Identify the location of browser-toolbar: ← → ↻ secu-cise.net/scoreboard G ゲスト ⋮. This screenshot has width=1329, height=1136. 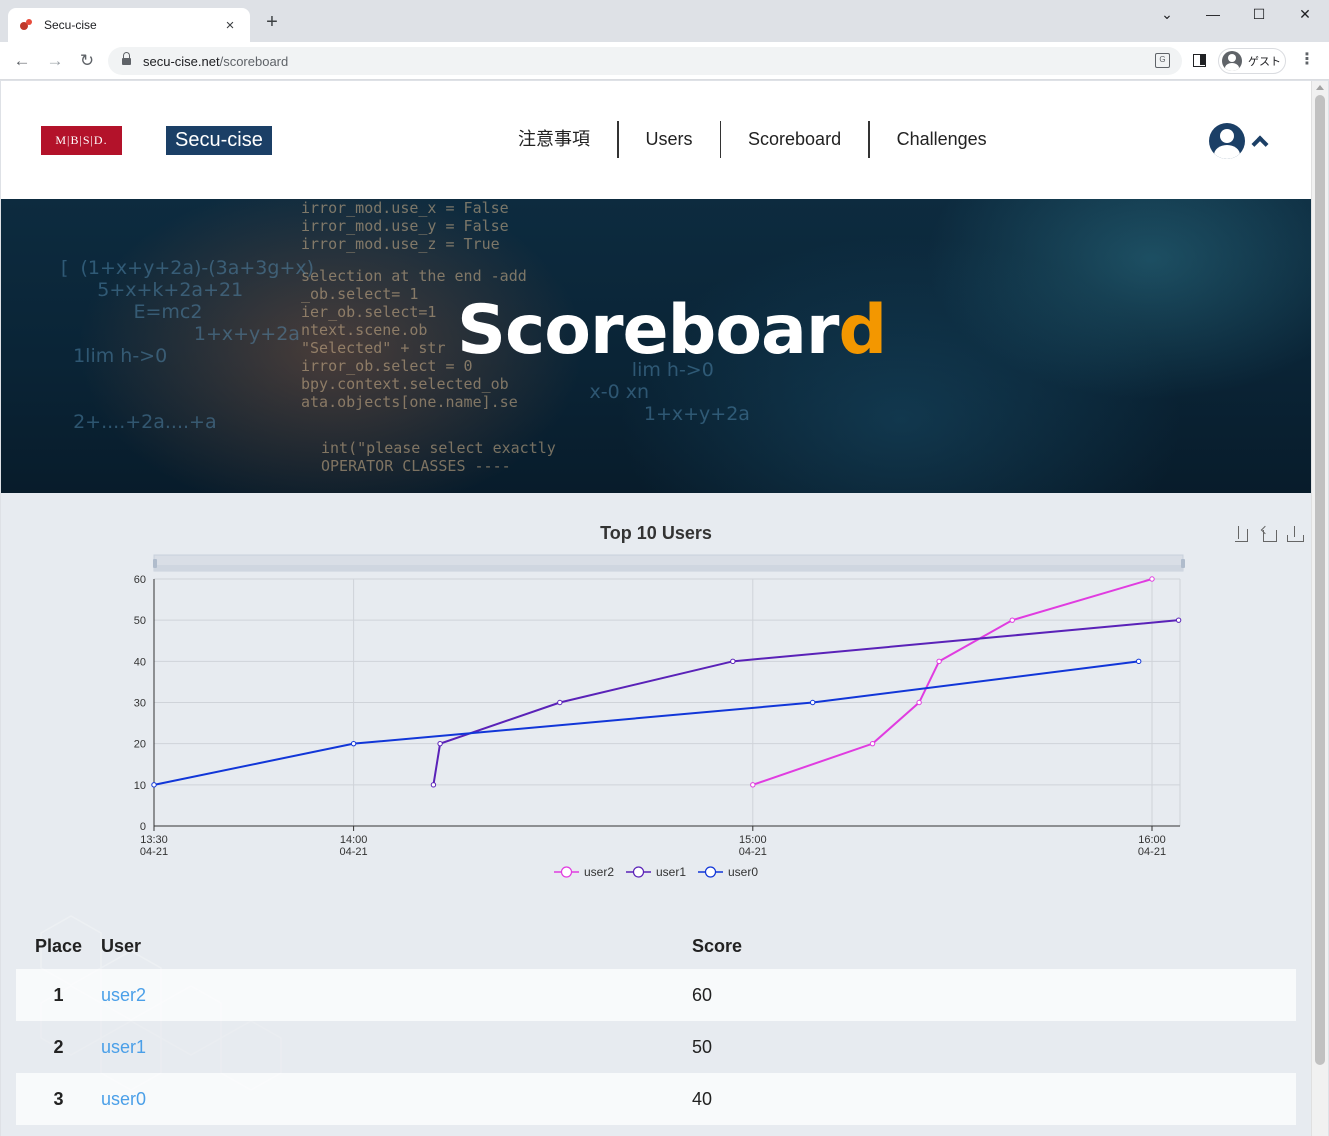
(664, 61).